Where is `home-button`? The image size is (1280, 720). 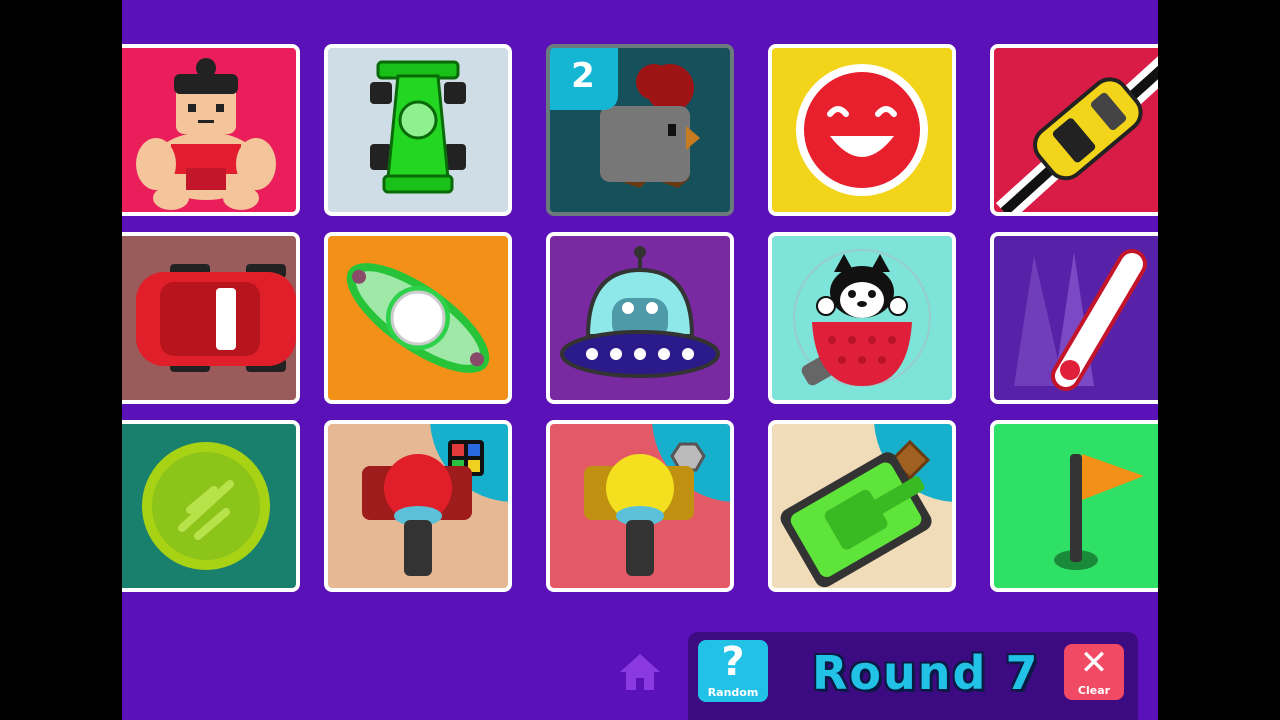 home-button is located at coordinates (640, 672).